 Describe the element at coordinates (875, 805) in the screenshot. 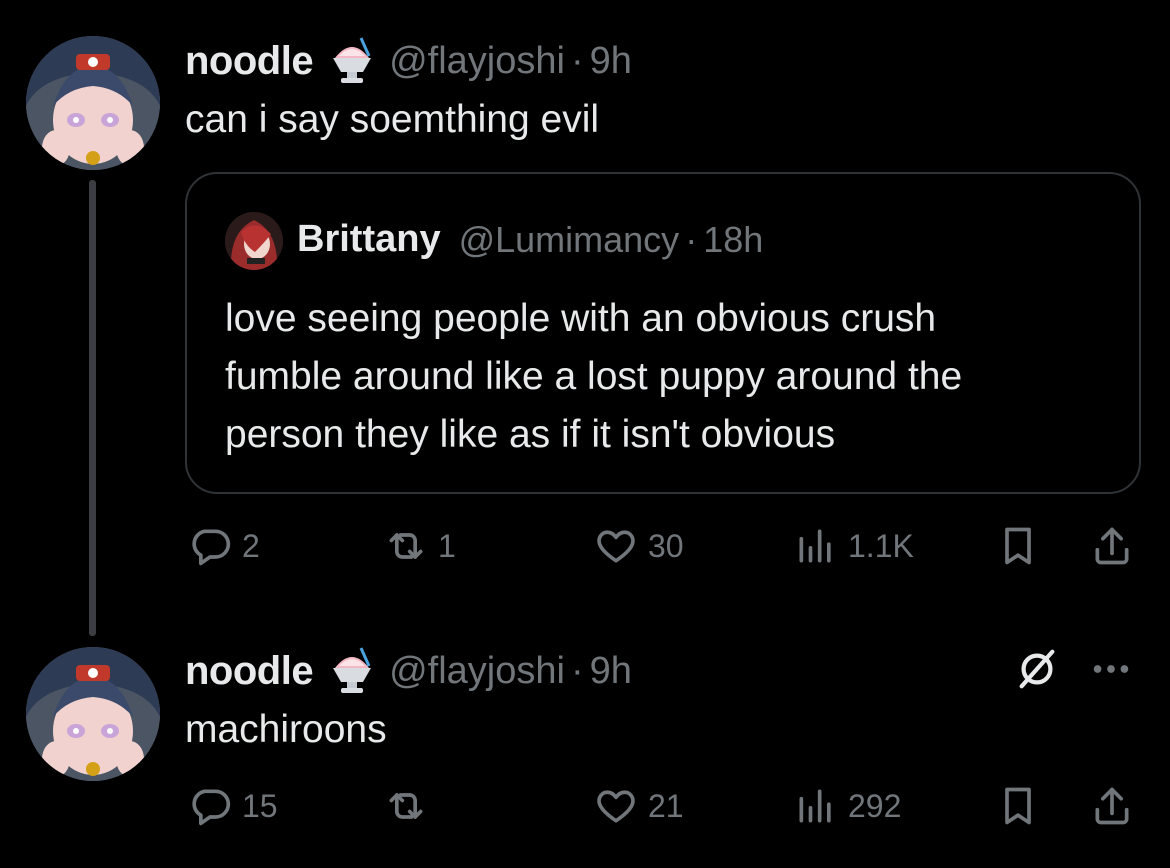

I see `view-count: 292` at that location.